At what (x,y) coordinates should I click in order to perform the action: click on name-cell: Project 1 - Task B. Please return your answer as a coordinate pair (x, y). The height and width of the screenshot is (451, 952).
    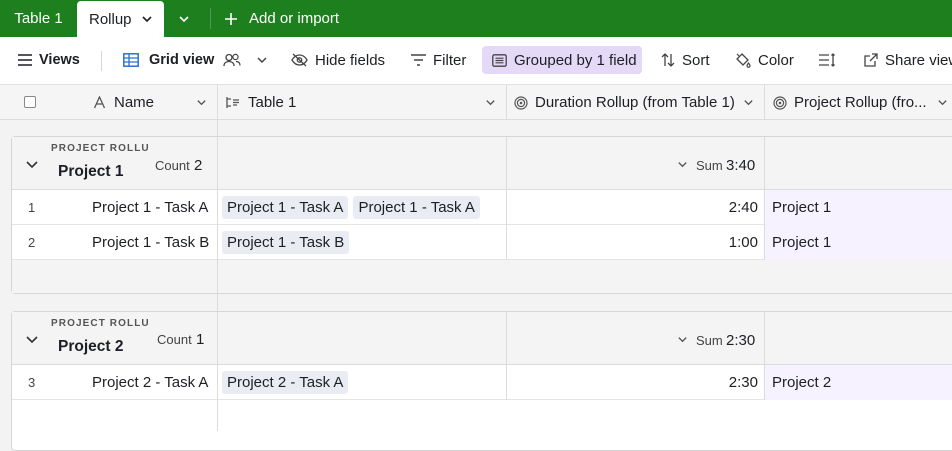
    Looking at the image, I should click on (150, 242).